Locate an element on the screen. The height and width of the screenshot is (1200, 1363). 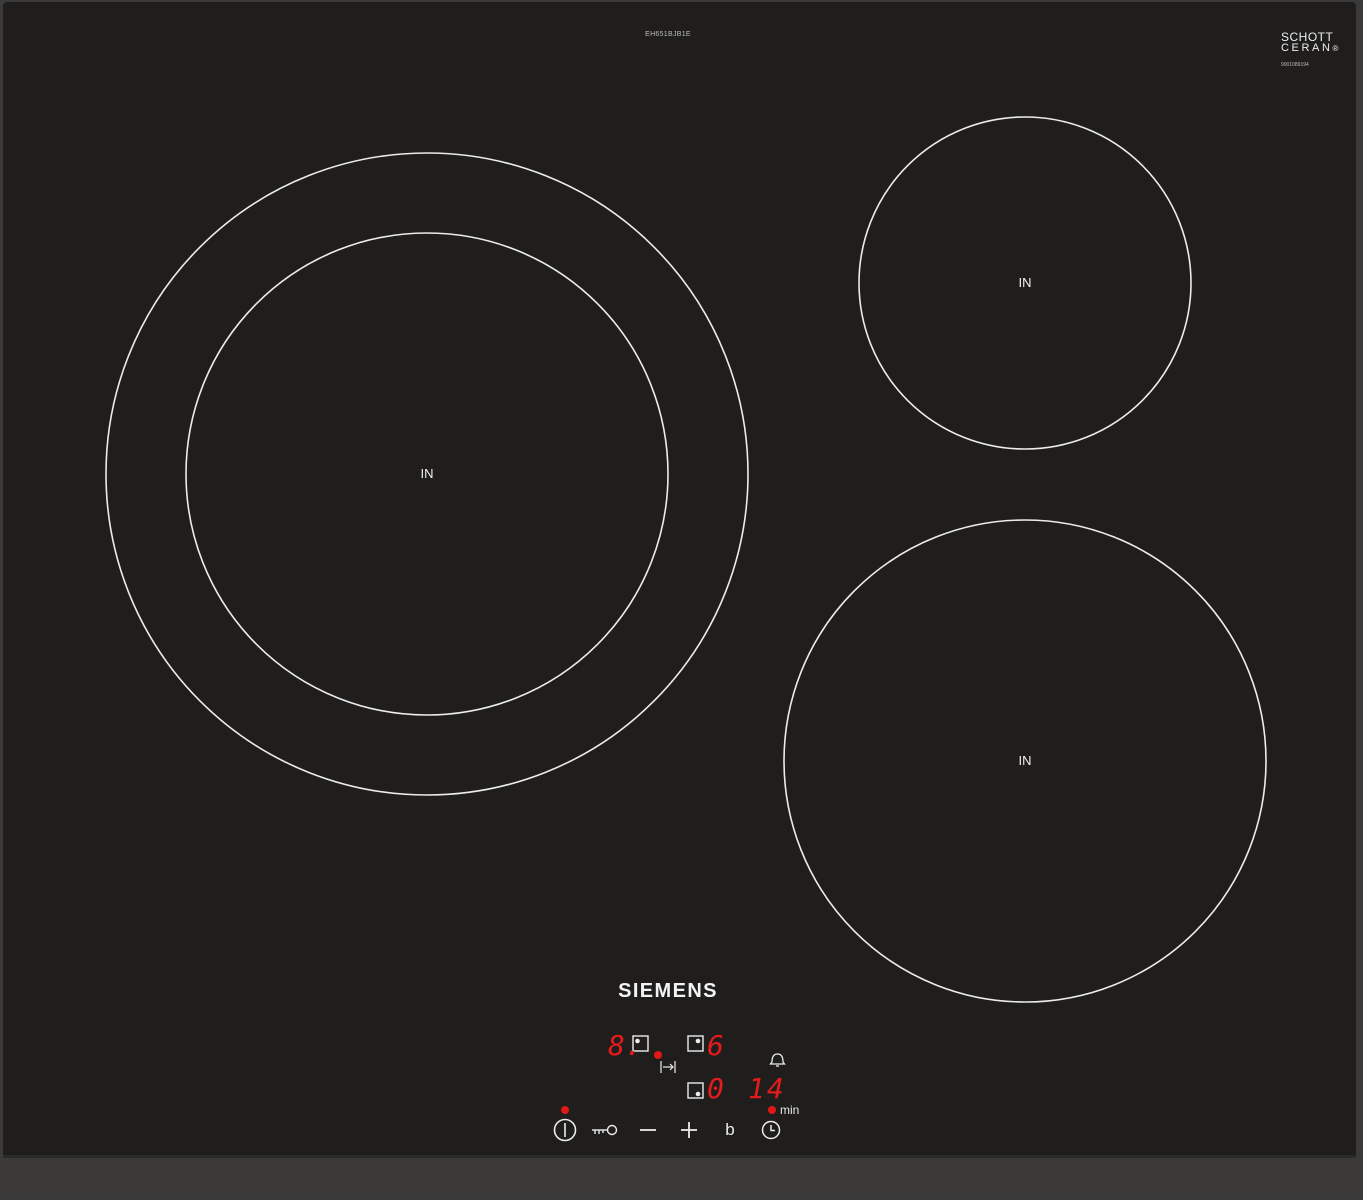
ceran-text: CERAN is located at coordinates (1307, 48).